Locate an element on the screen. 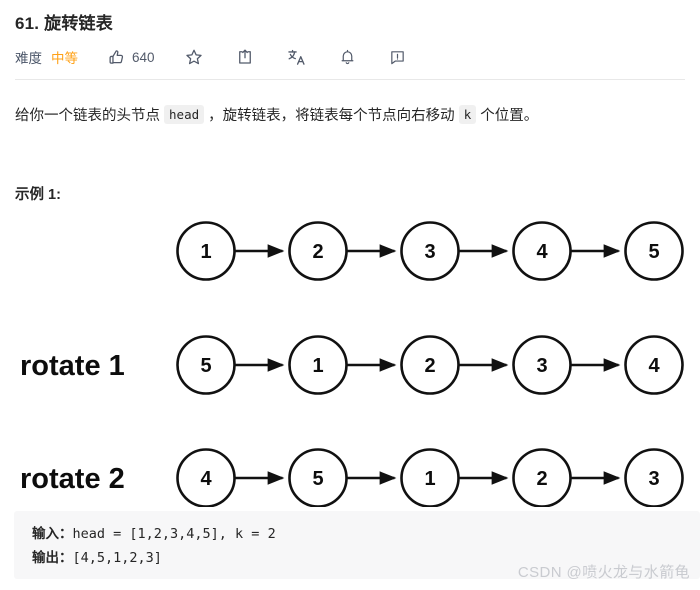  page-title: 61. 旋转链表 is located at coordinates (64, 23).